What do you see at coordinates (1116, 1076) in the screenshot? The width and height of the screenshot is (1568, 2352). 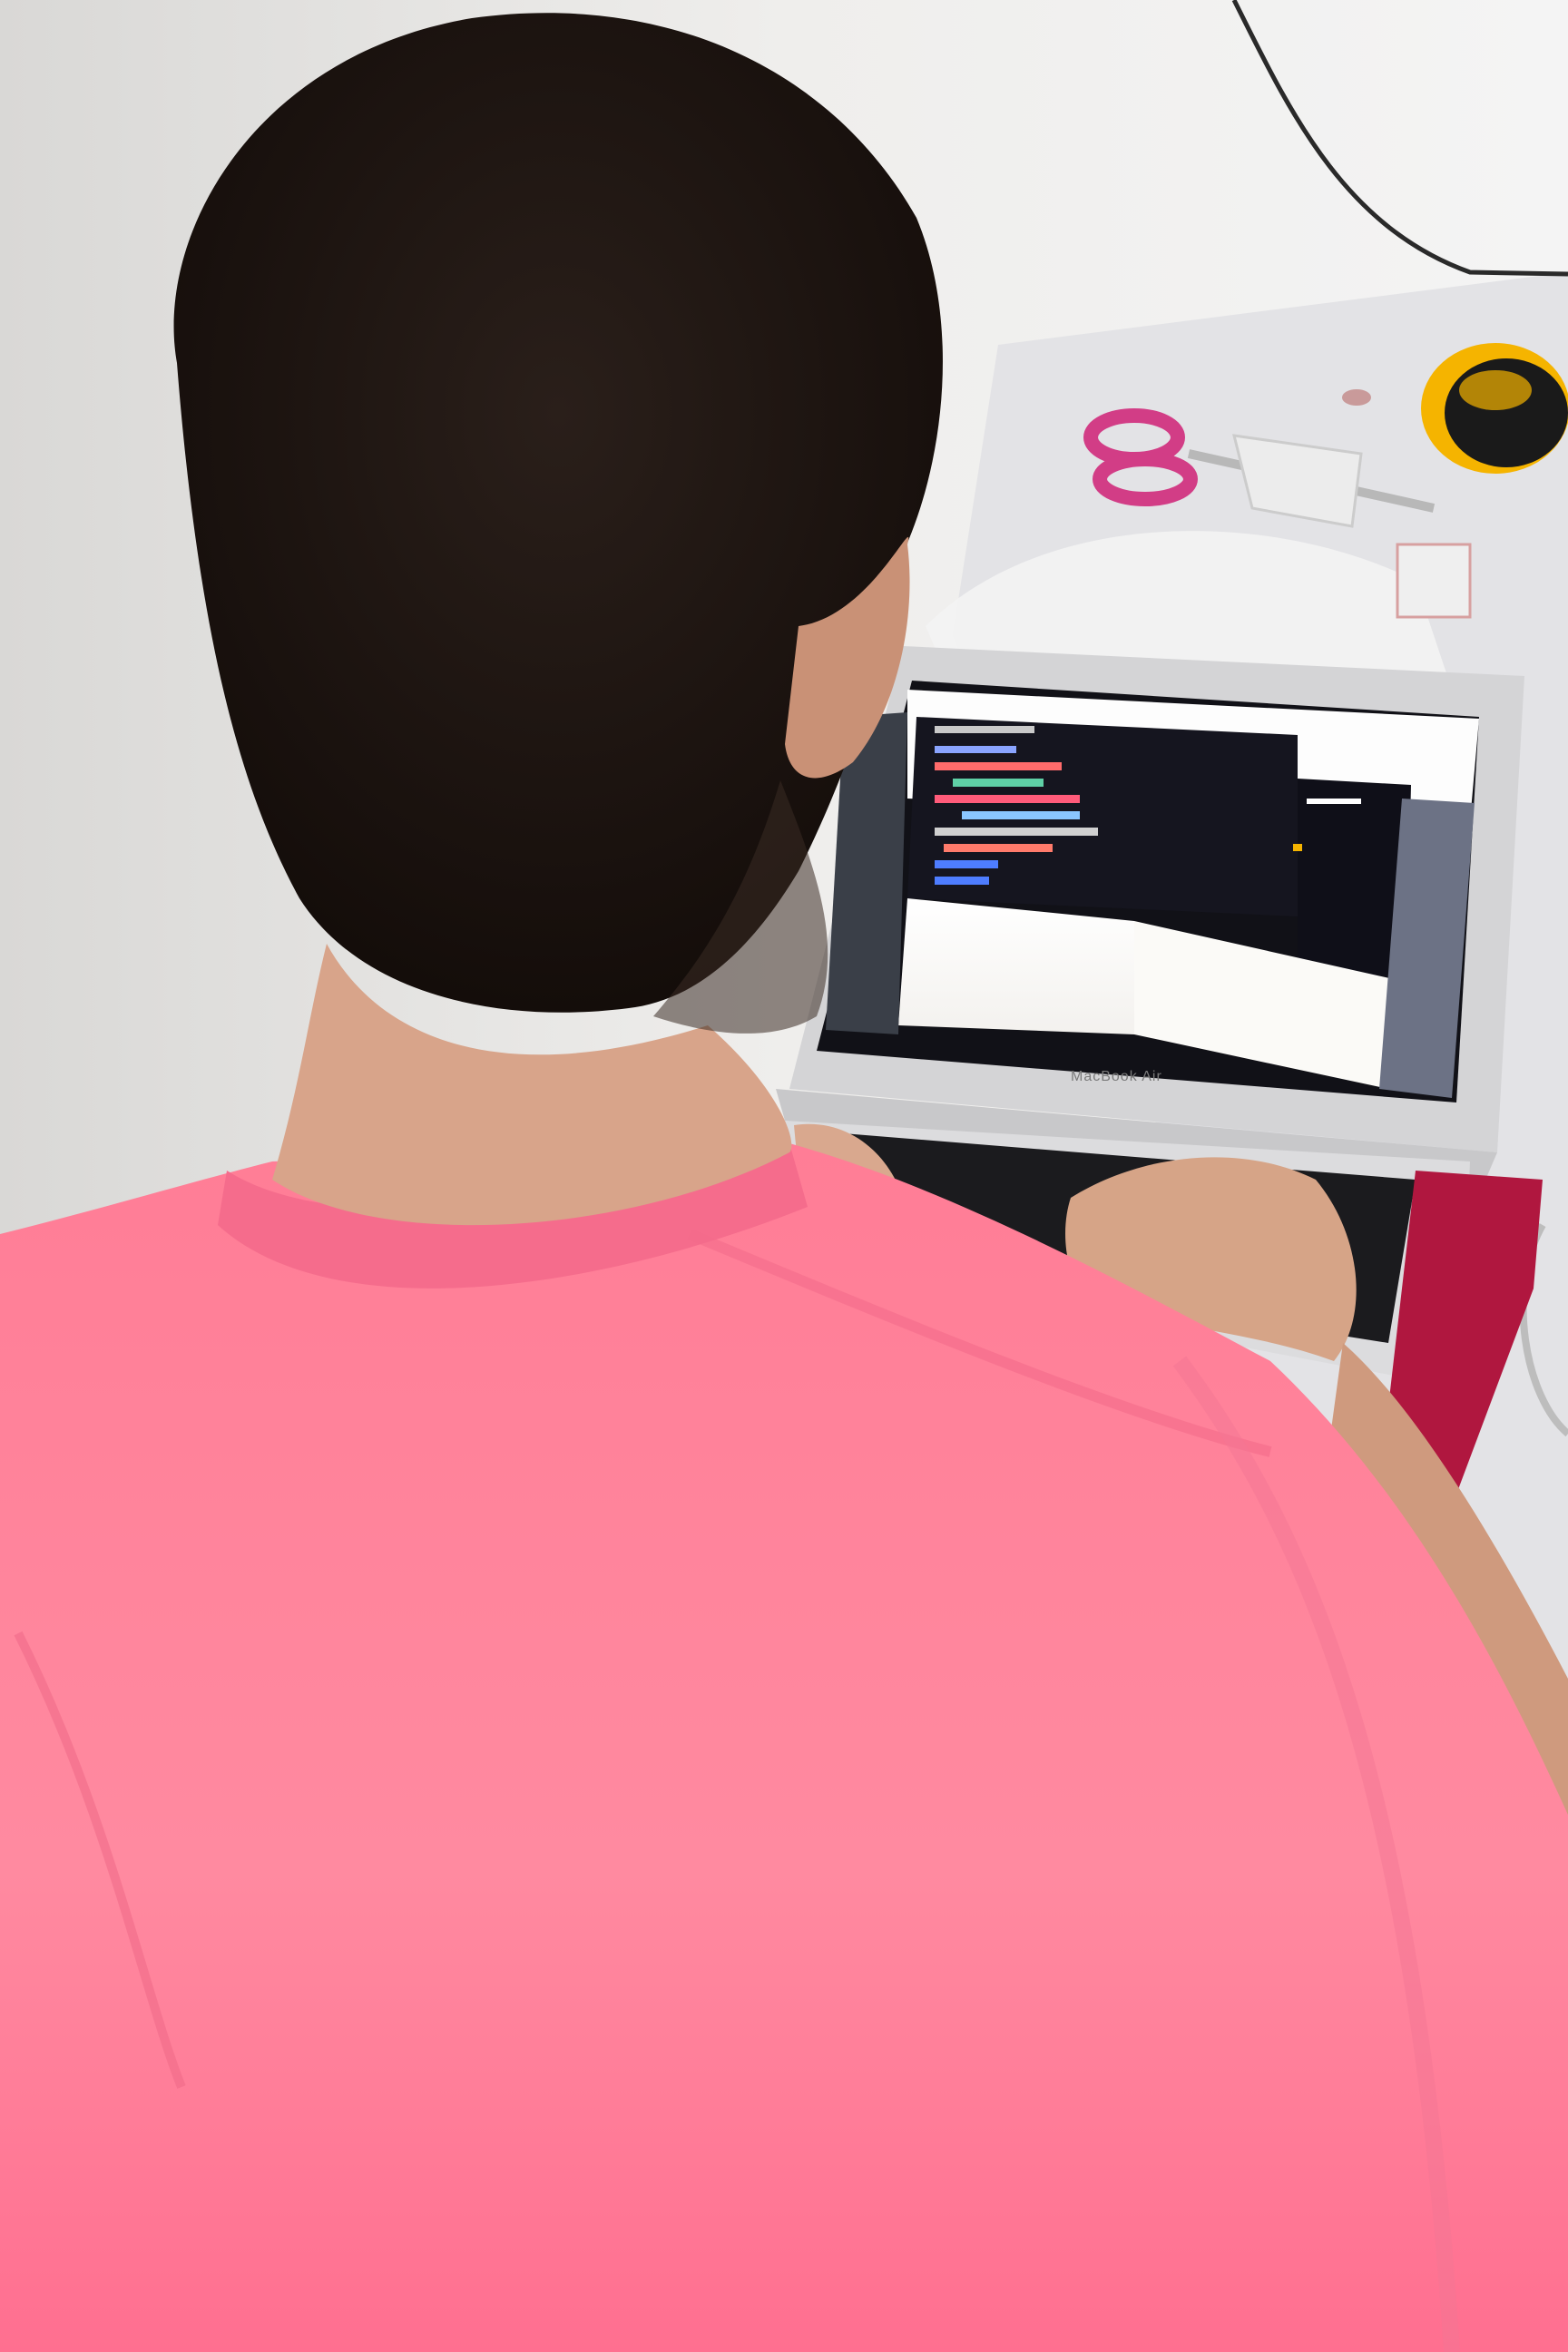 I see `laptop-brand-label: MacBook Air` at bounding box center [1116, 1076].